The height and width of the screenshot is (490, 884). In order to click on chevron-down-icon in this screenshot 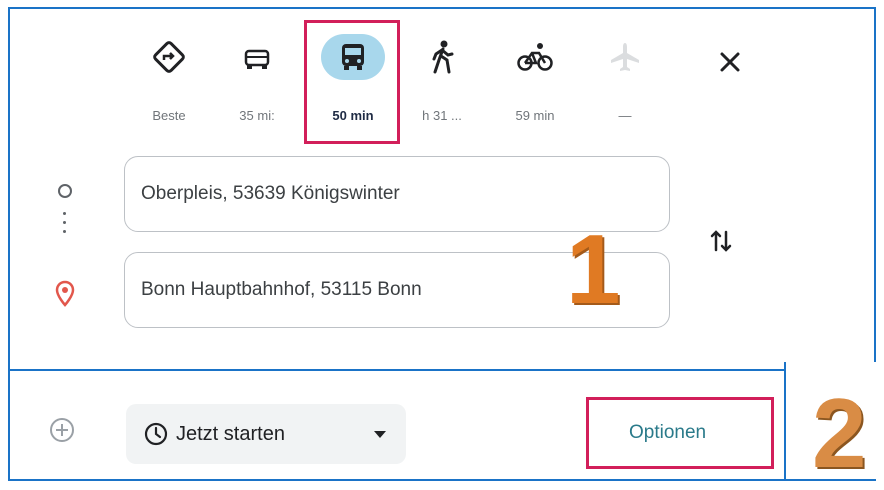, I will do `click(380, 434)`.